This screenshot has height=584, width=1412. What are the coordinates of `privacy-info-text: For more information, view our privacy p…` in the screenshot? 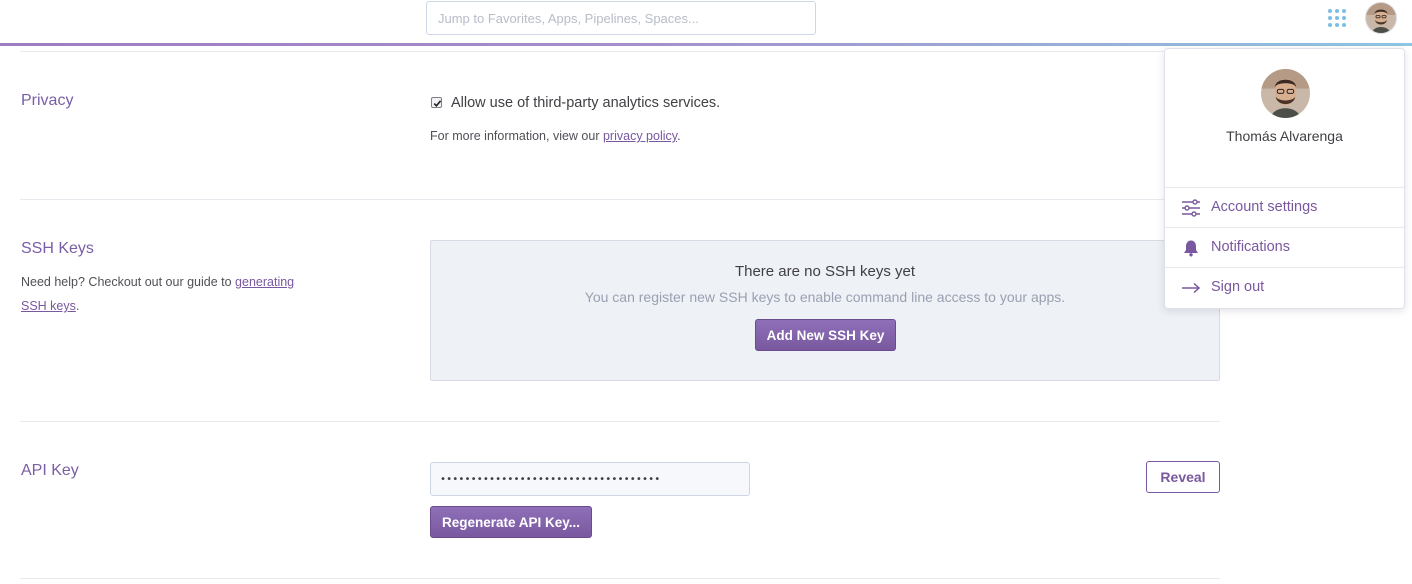 It's located at (555, 136).